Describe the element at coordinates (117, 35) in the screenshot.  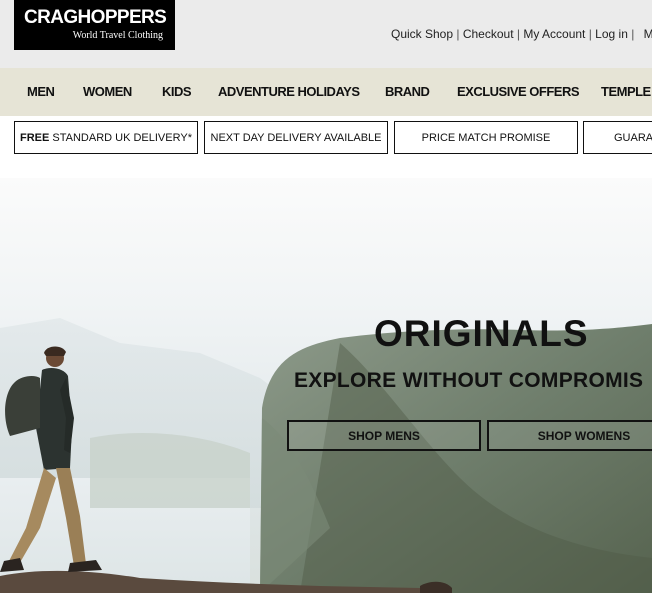
I see `brand-tagline: World Travel Clothing` at that location.